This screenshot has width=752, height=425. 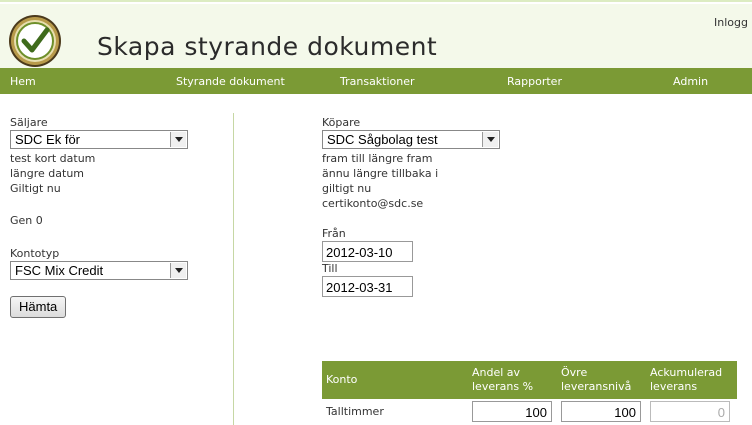 I want to click on table-row: Talltimmer, so click(x=529, y=411).